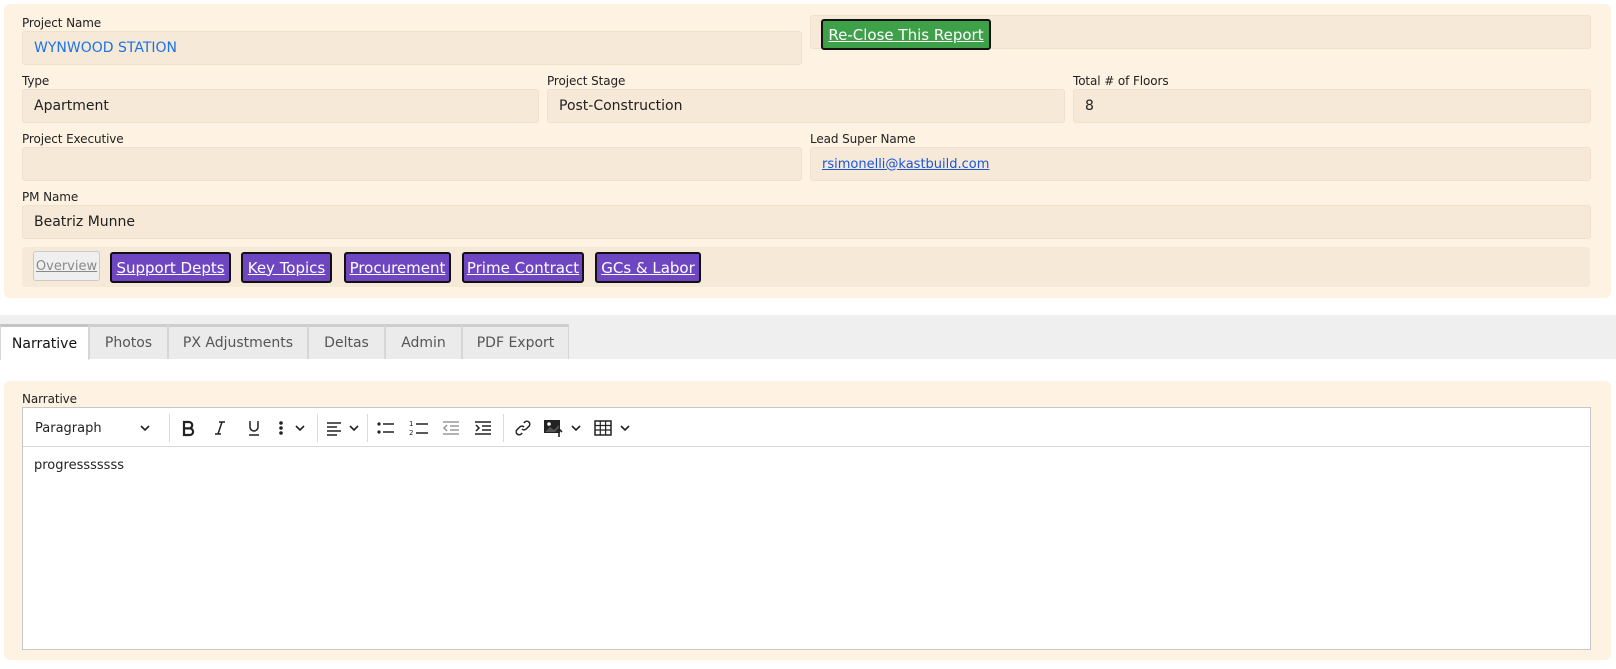  I want to click on narrative-label: Narrative, so click(49, 399).